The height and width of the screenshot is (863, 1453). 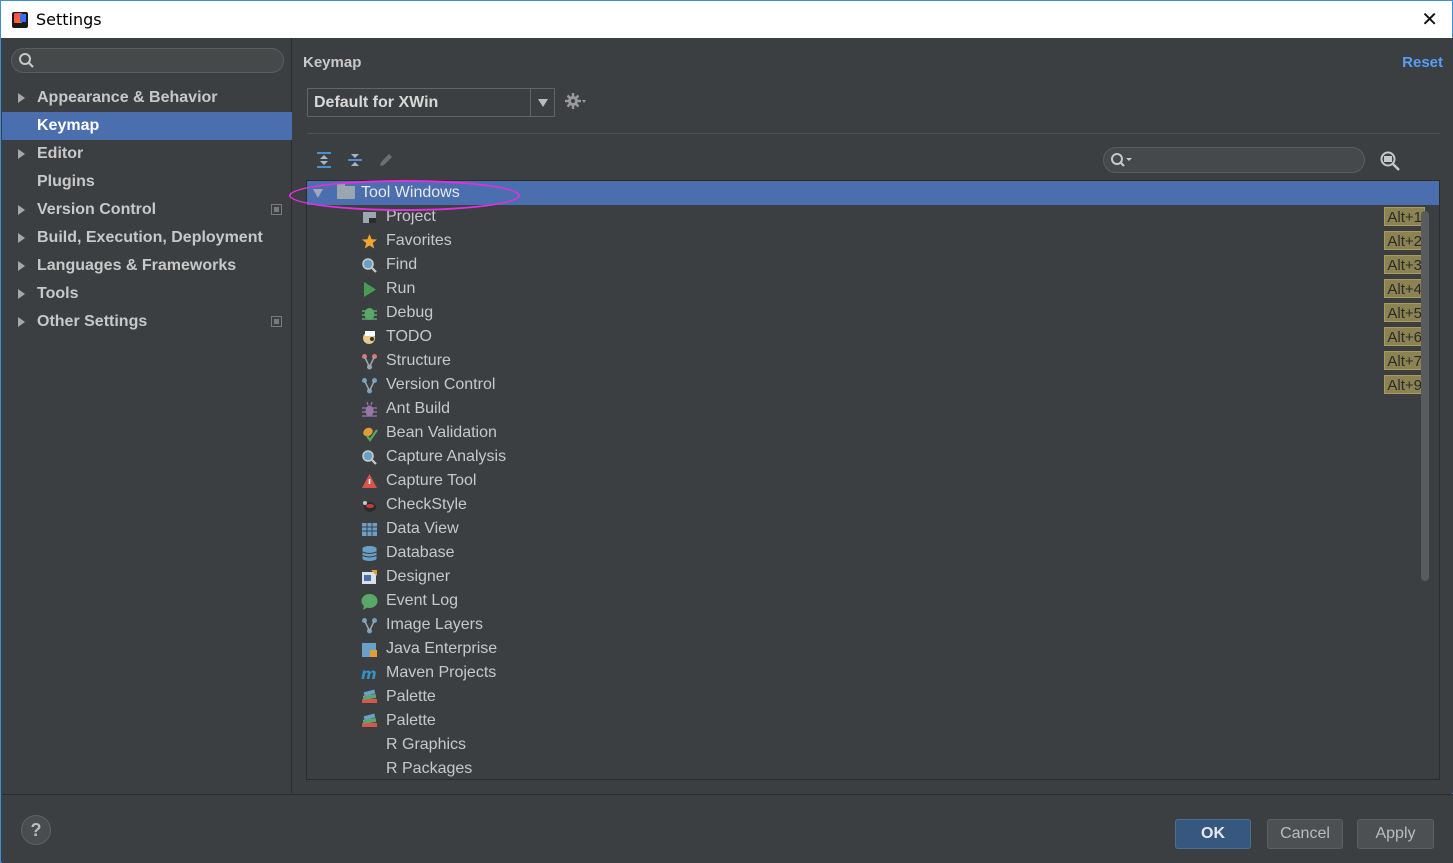 What do you see at coordinates (369, 626) in the screenshot?
I see `image-layers-icon` at bounding box center [369, 626].